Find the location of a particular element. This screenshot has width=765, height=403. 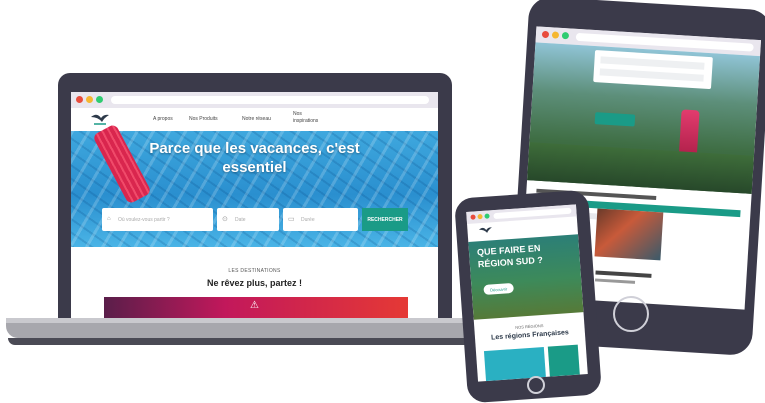

date-input: ⊙ Date is located at coordinates (248, 219).